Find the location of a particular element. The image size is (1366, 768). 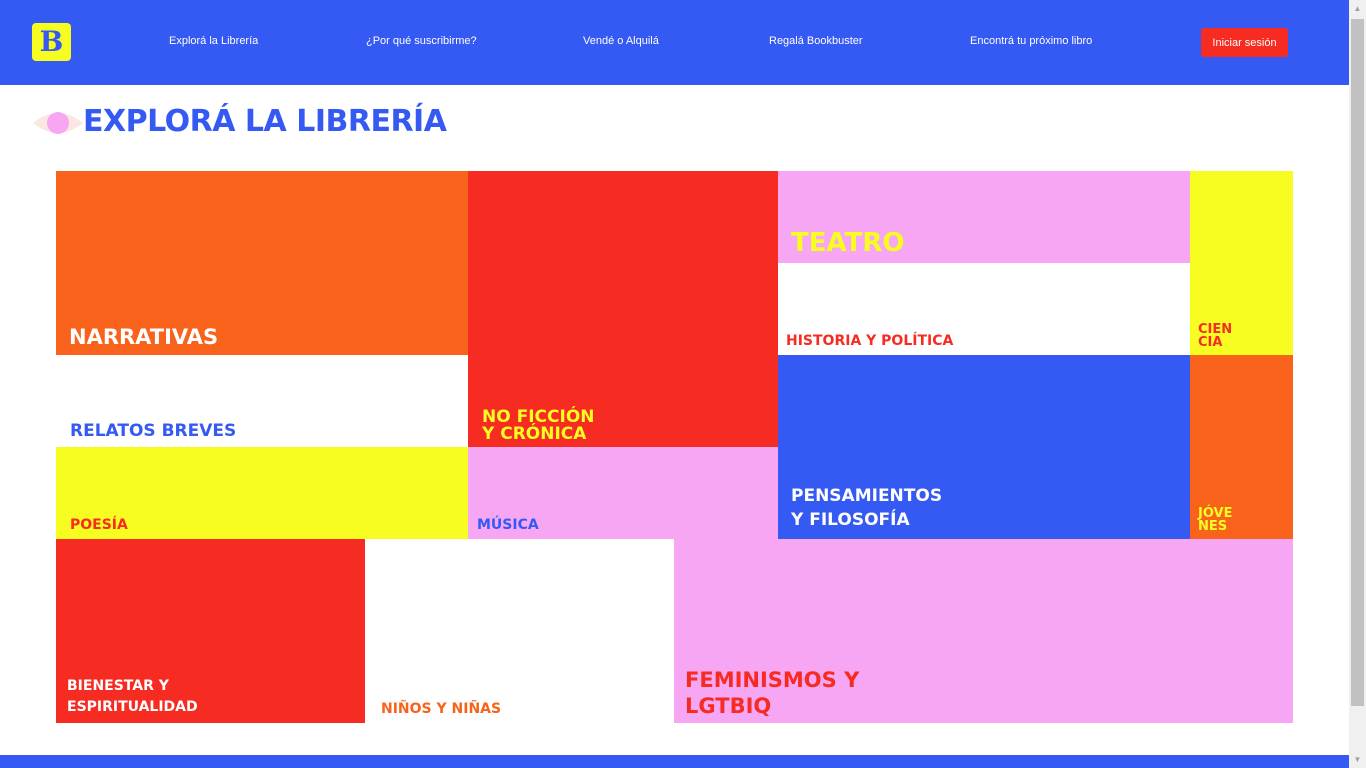

footer-bar is located at coordinates (674, 761).